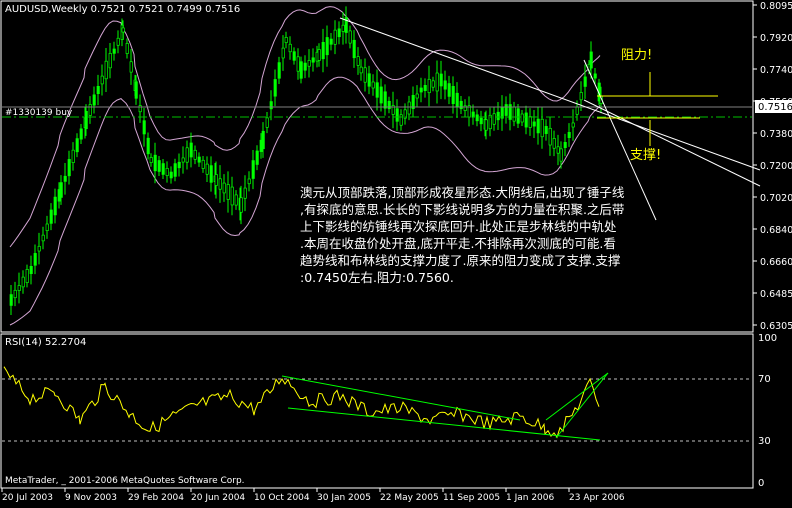 Image resolution: width=792 pixels, height=508 pixels. Describe the element at coordinates (775, 107) in the screenshot. I see `current-price-value: 0.7516` at that location.